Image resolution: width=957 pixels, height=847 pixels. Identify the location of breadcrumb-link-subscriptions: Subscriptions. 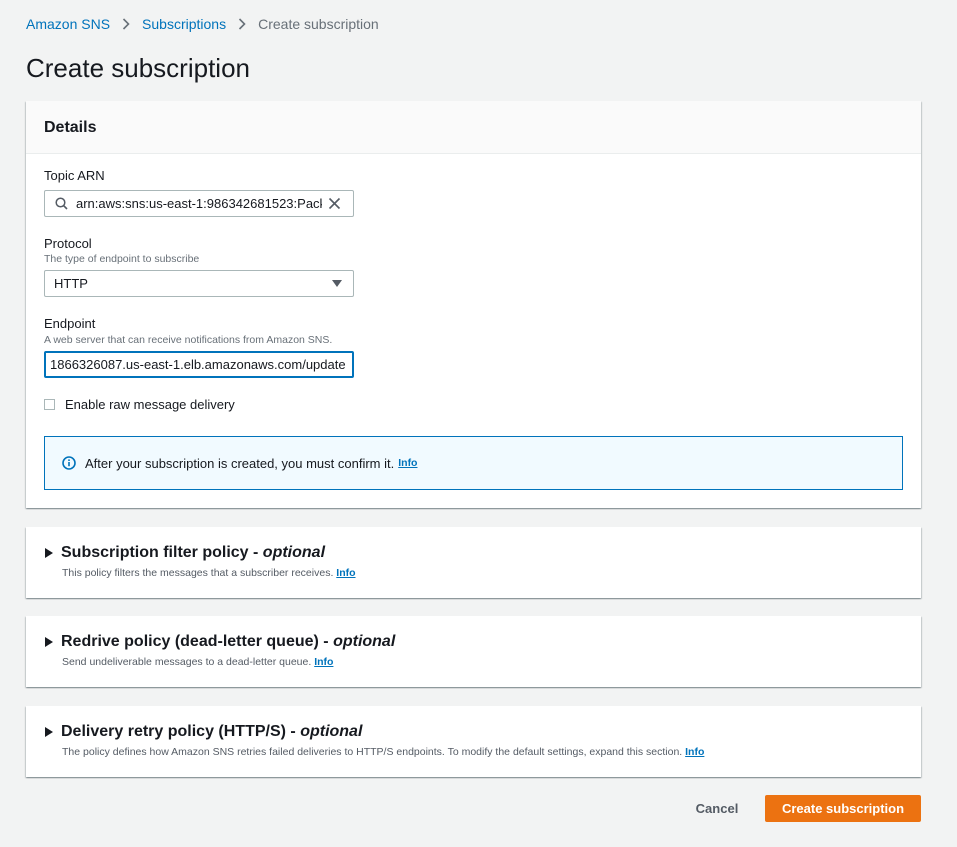
(184, 24).